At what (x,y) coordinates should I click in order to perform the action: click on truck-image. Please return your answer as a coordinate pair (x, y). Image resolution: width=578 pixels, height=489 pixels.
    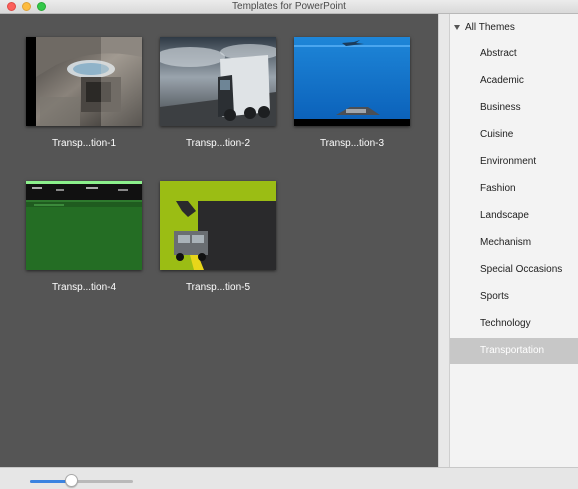
    Looking at the image, I should click on (218, 81).